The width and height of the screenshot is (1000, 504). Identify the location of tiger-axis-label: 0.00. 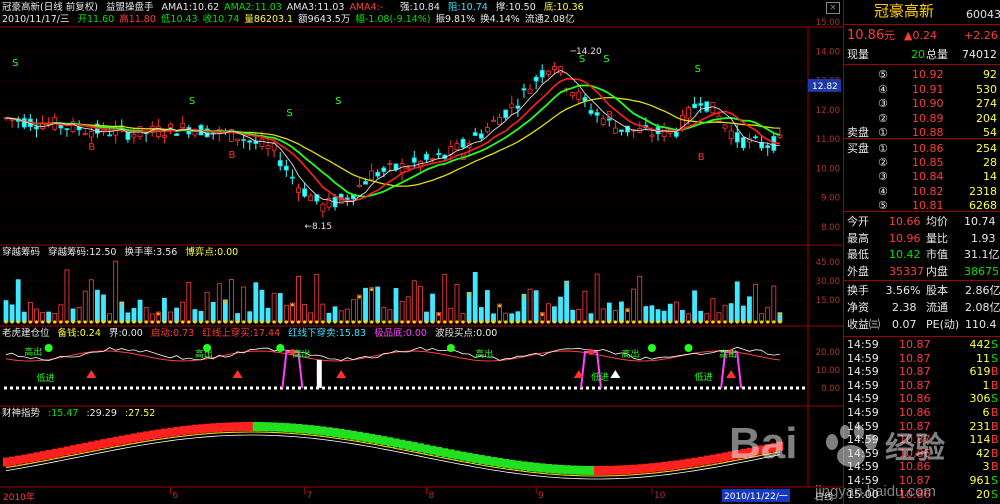
(830, 389).